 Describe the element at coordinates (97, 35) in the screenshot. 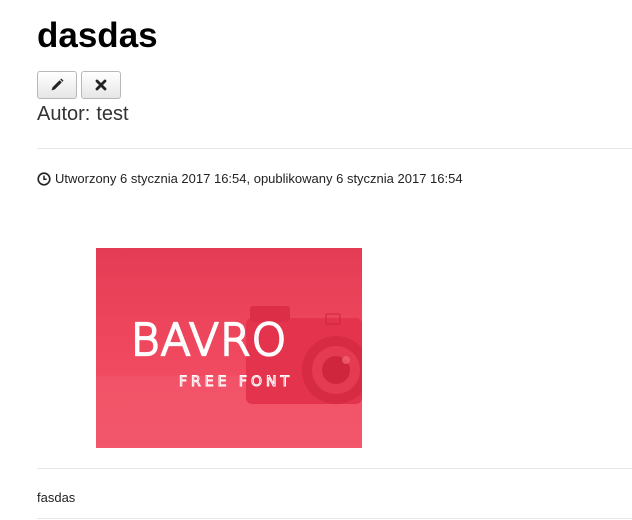

I see `page-title: dasdas` at that location.